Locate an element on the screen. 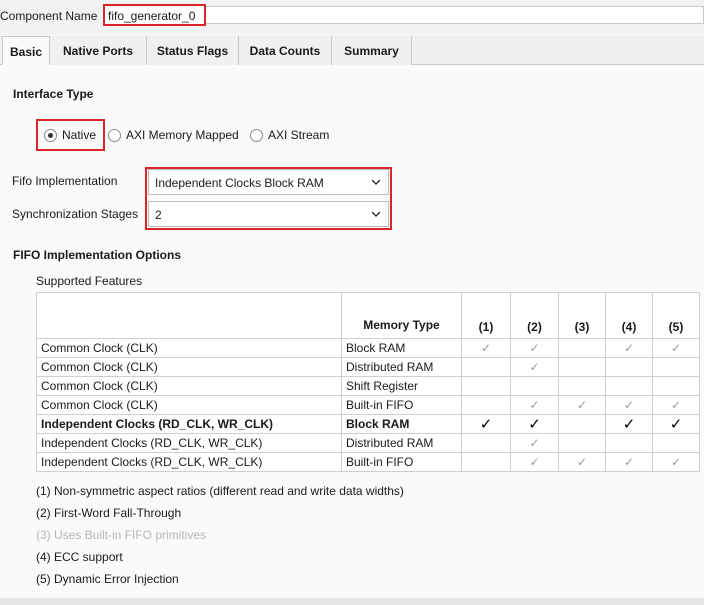 The height and width of the screenshot is (605, 704). radio-axi-stream-indicator is located at coordinates (256, 135).